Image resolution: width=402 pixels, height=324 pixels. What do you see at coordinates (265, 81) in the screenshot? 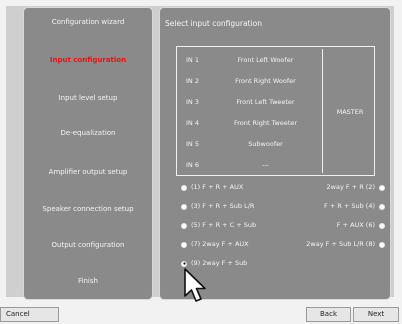
I see `input-channel-name: Front Right Woofer` at bounding box center [265, 81].